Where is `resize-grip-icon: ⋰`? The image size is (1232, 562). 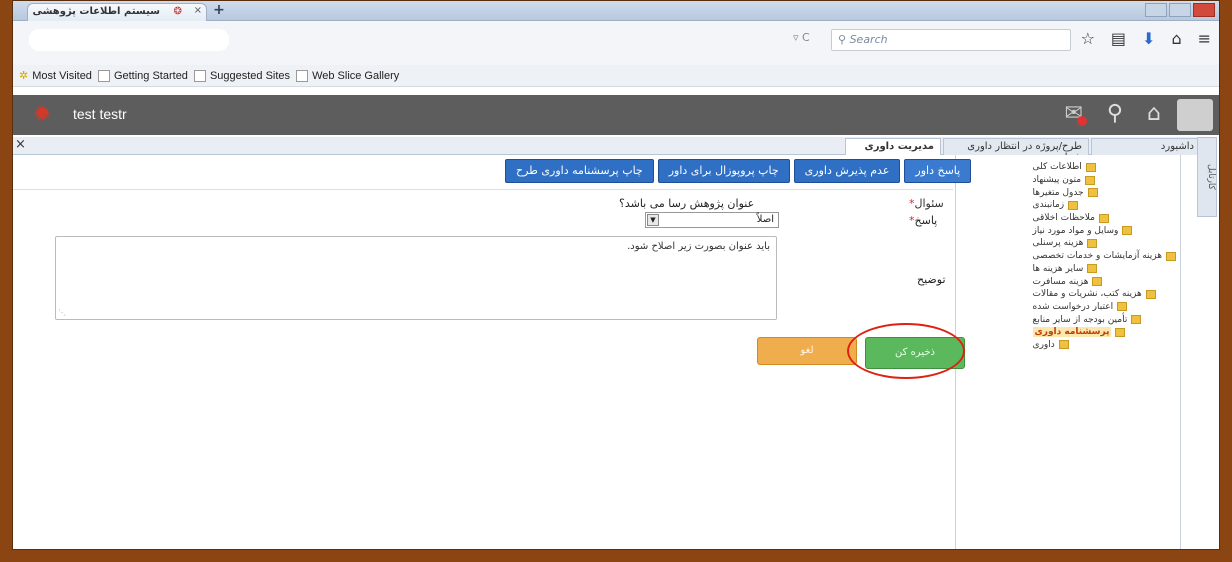 resize-grip-icon: ⋰ is located at coordinates (62, 312).